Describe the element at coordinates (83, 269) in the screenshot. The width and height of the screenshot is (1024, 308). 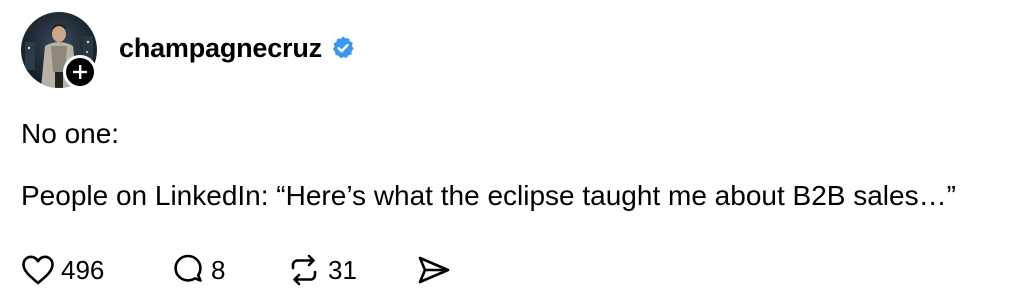
I see `like-count: 496` at that location.